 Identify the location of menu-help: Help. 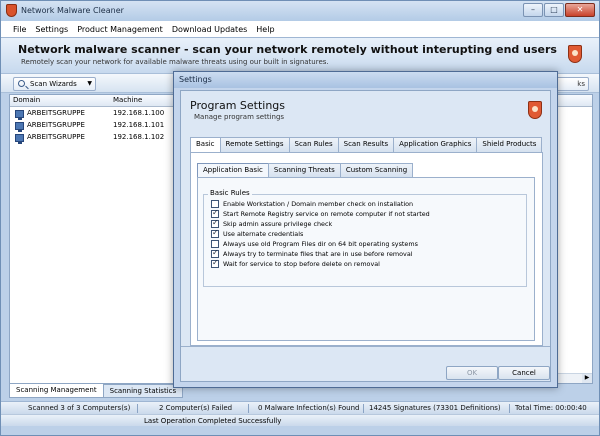
(265, 29).